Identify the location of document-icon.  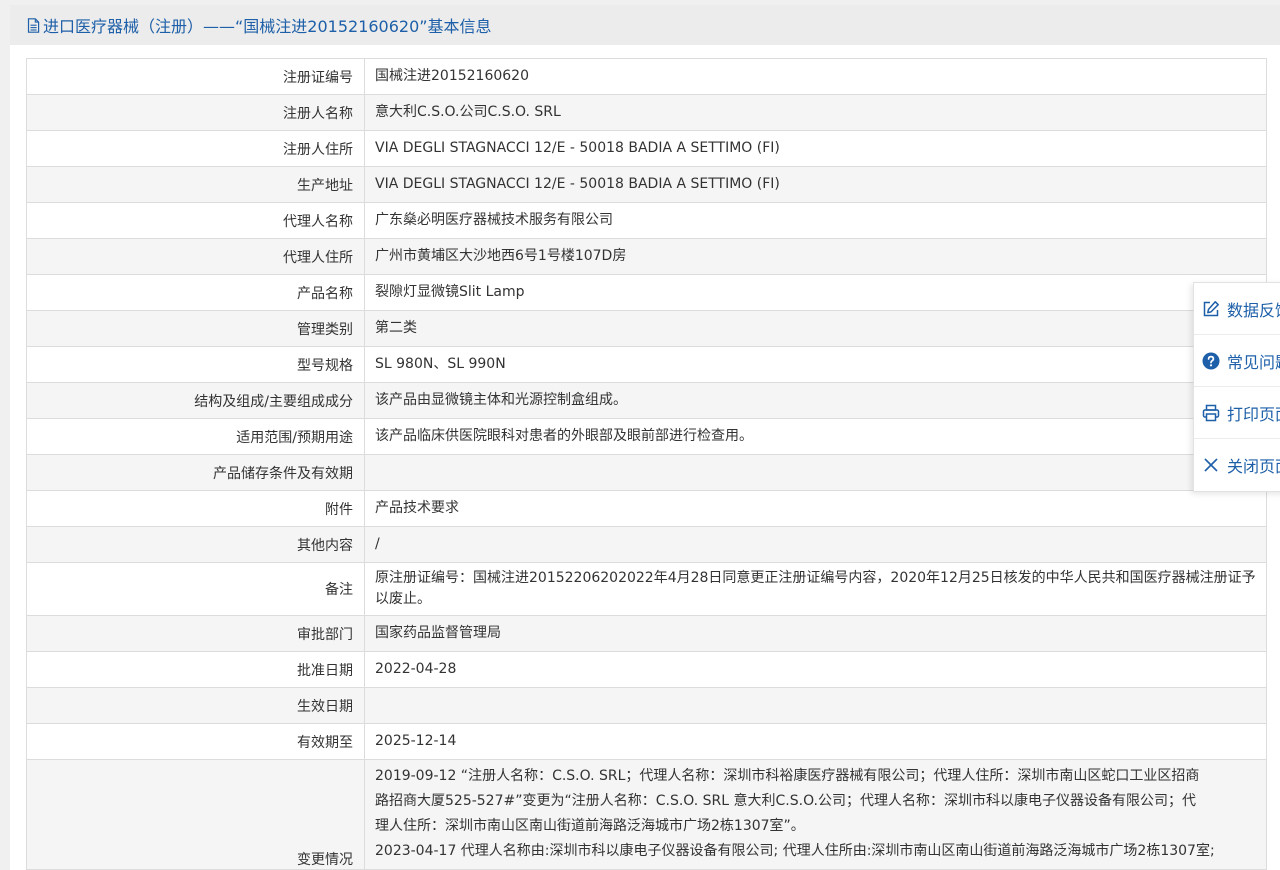
(33, 25).